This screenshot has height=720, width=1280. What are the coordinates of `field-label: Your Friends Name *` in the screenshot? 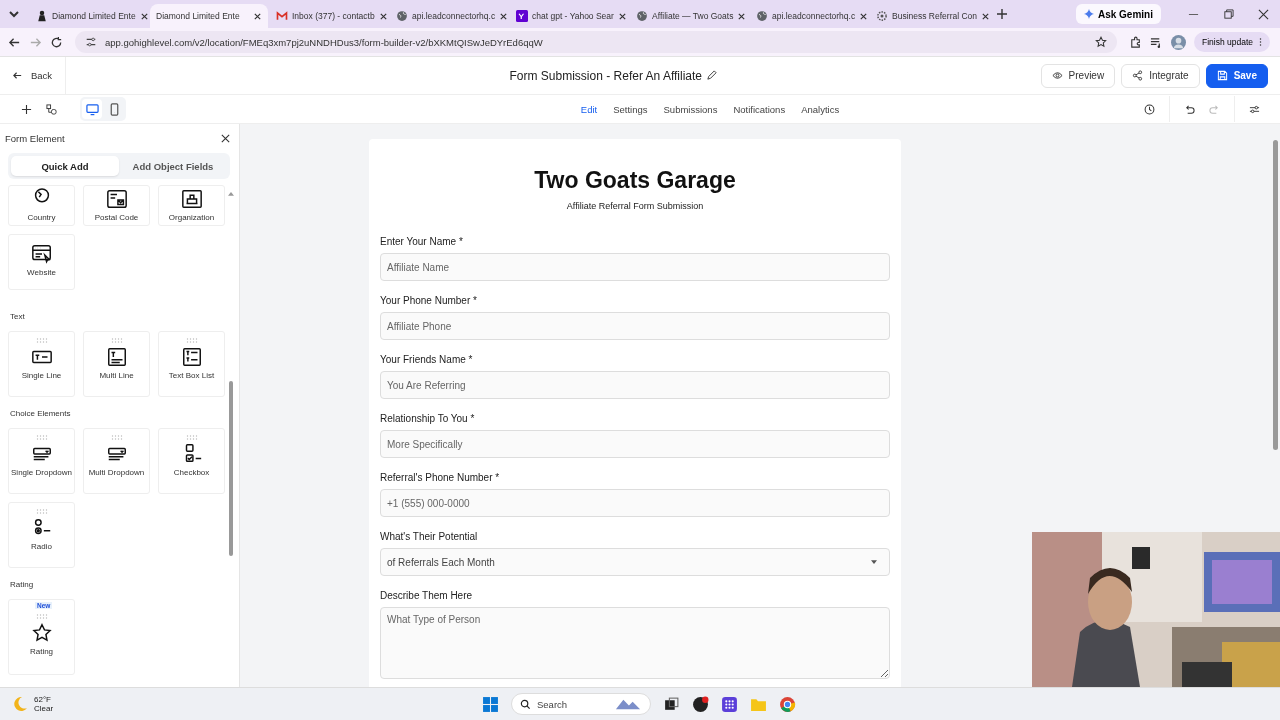 It's located at (427, 359).